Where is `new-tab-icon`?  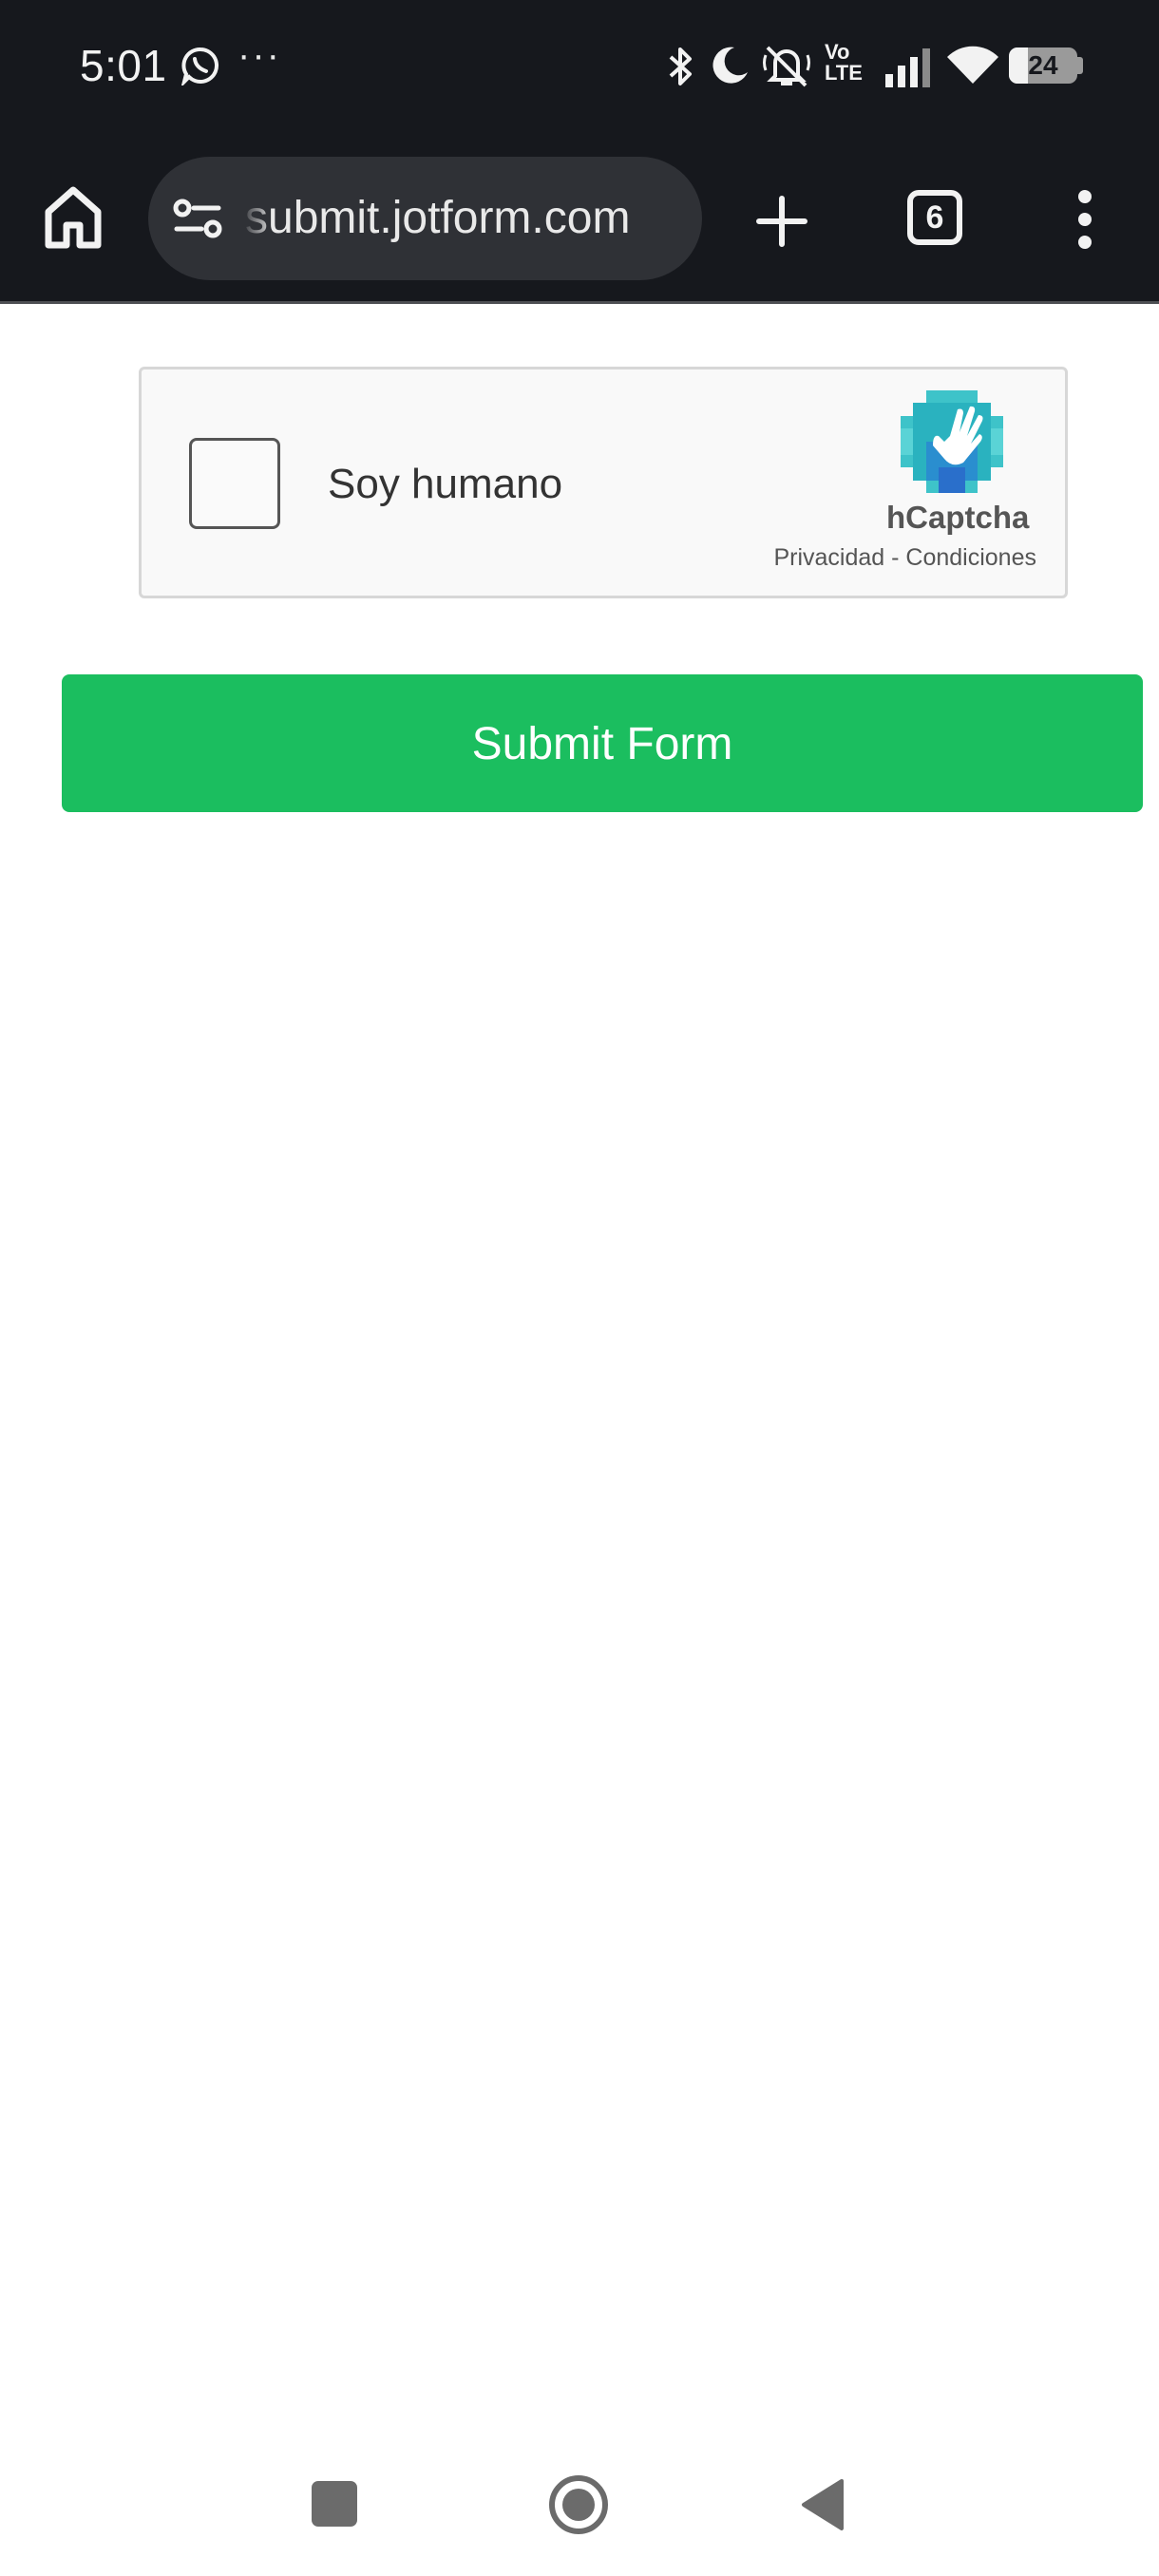
new-tab-icon is located at coordinates (781, 221).